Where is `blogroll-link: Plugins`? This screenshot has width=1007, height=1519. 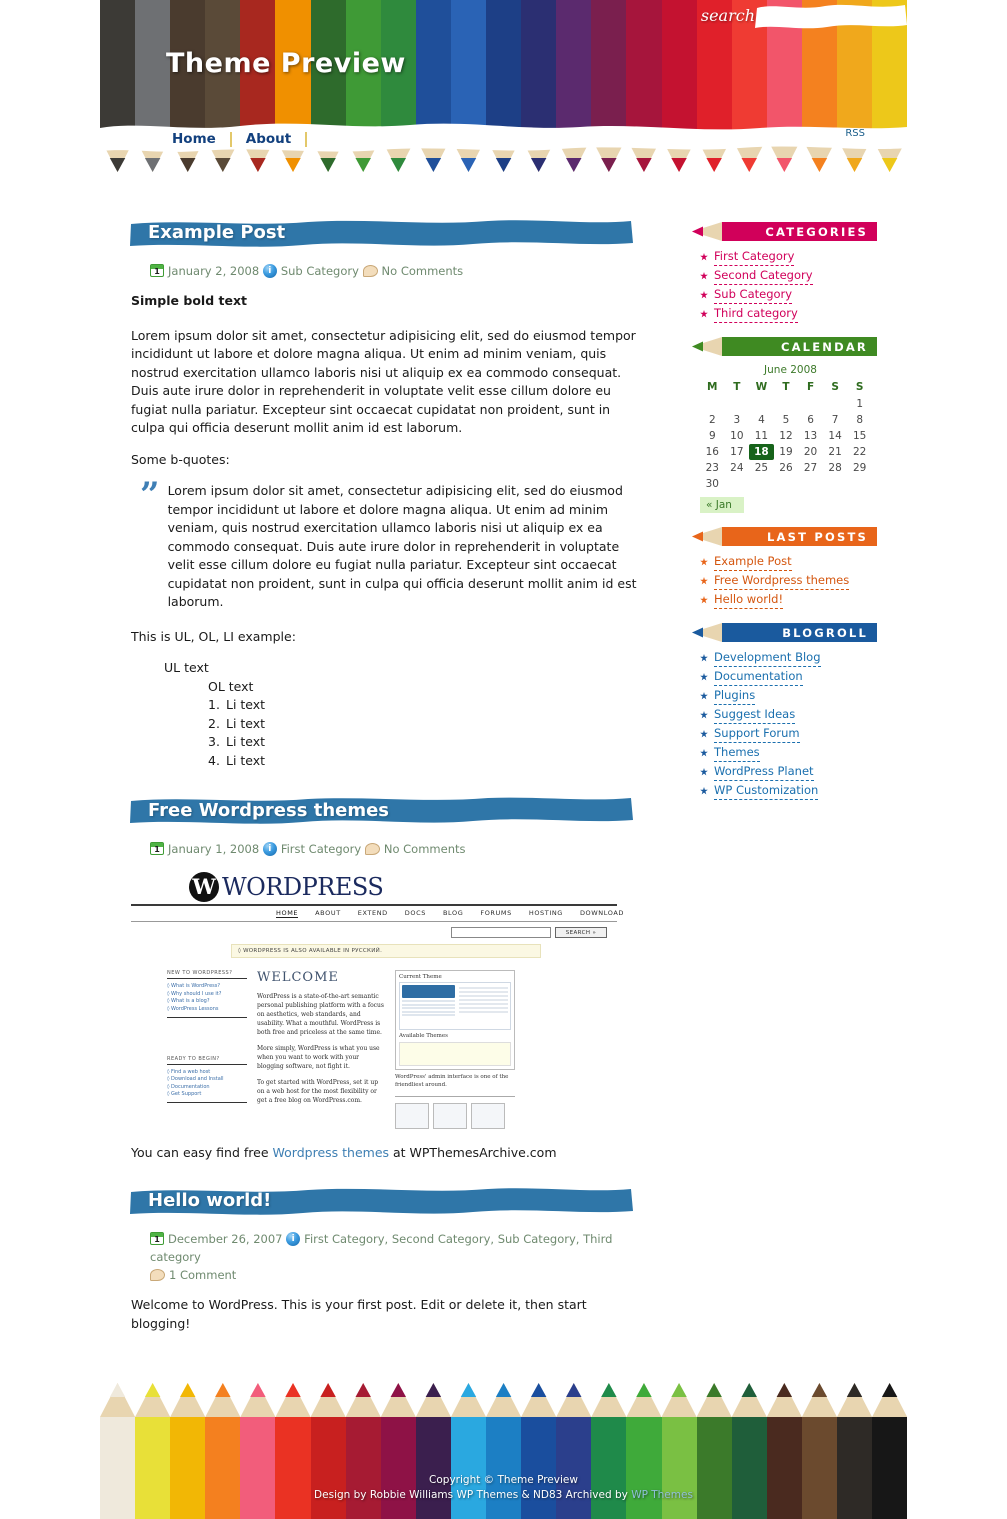 blogroll-link: Plugins is located at coordinates (735, 696).